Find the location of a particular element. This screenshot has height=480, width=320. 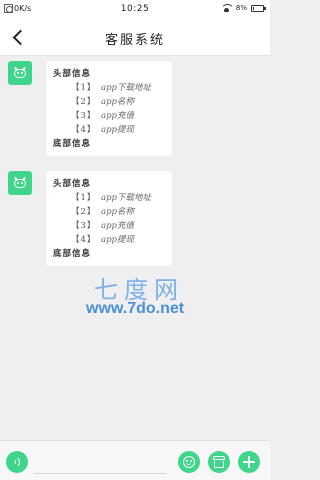

emoji-button is located at coordinates (189, 462).